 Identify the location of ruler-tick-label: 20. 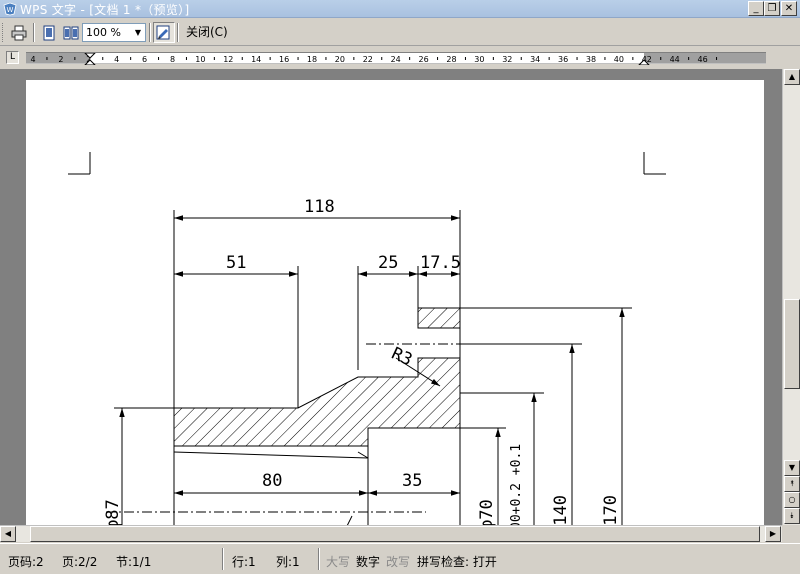
(340, 59).